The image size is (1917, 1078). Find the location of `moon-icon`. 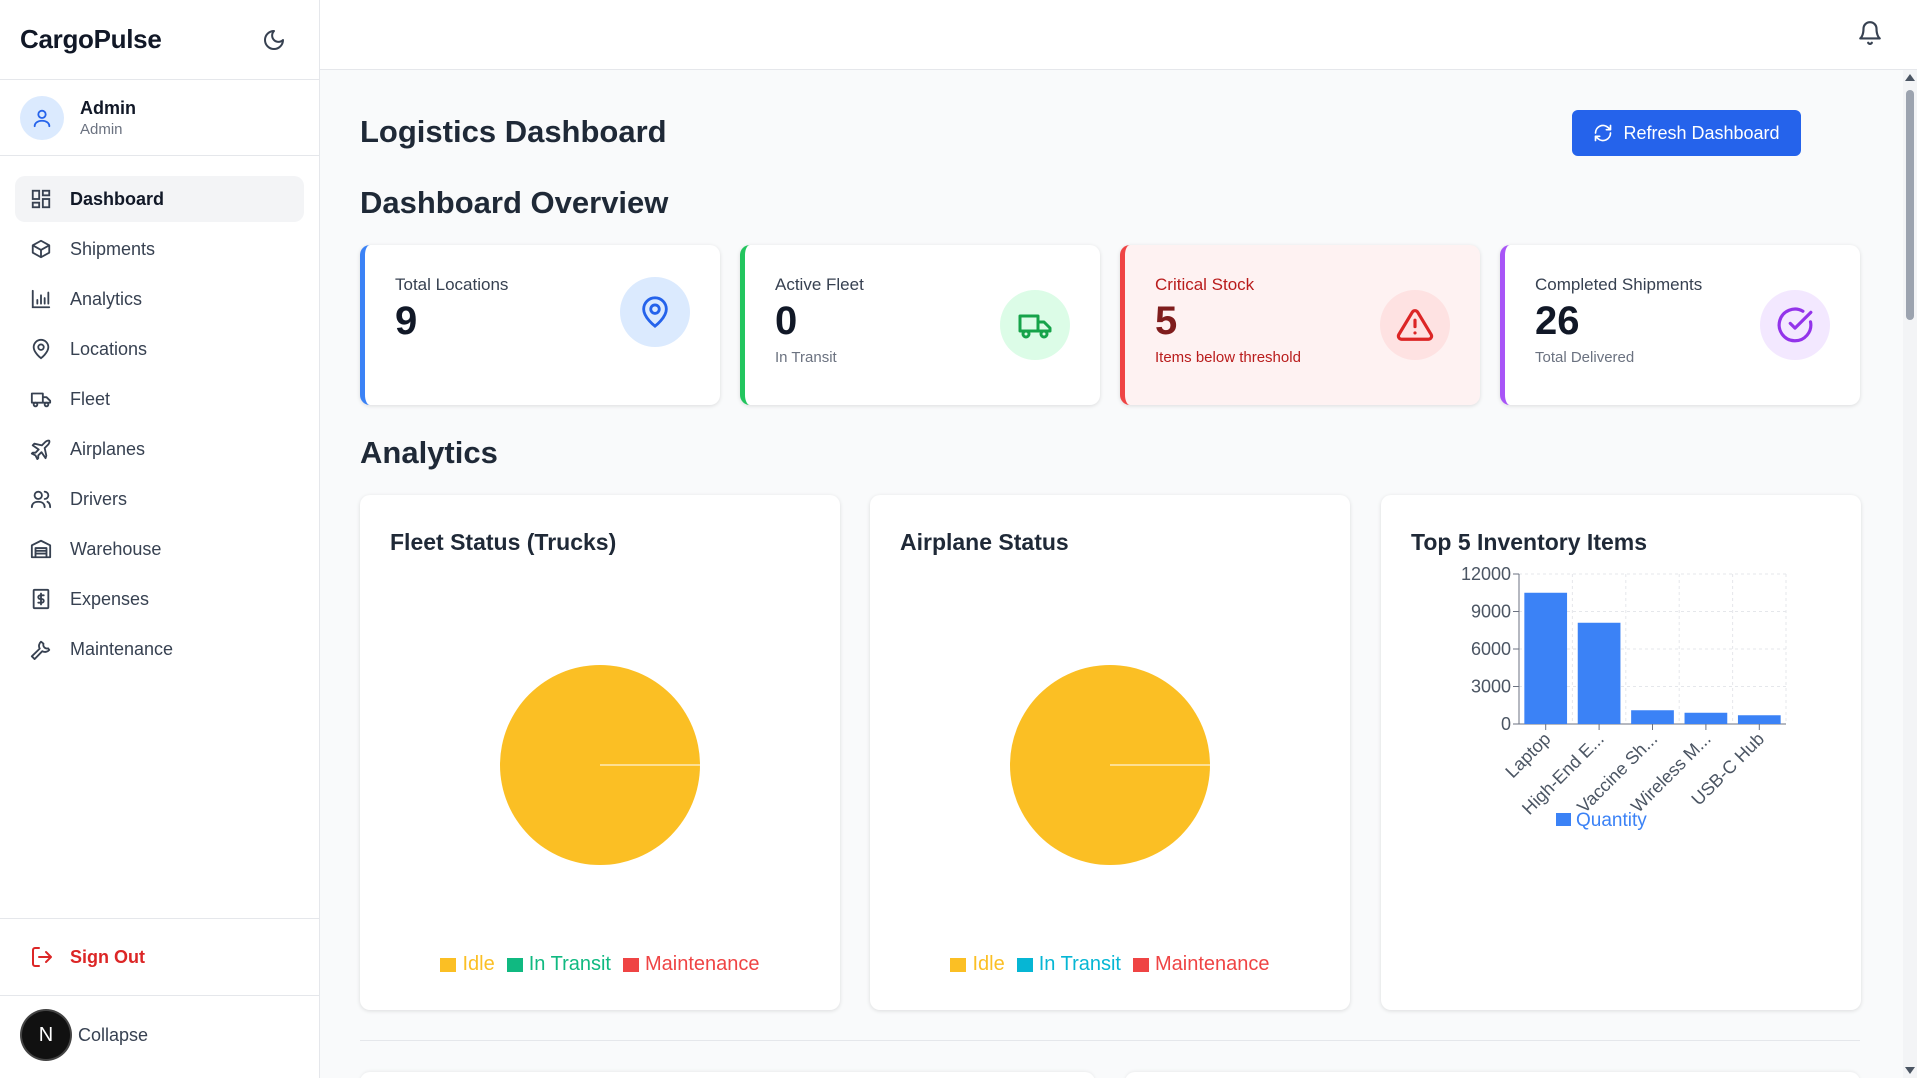

moon-icon is located at coordinates (274, 39).